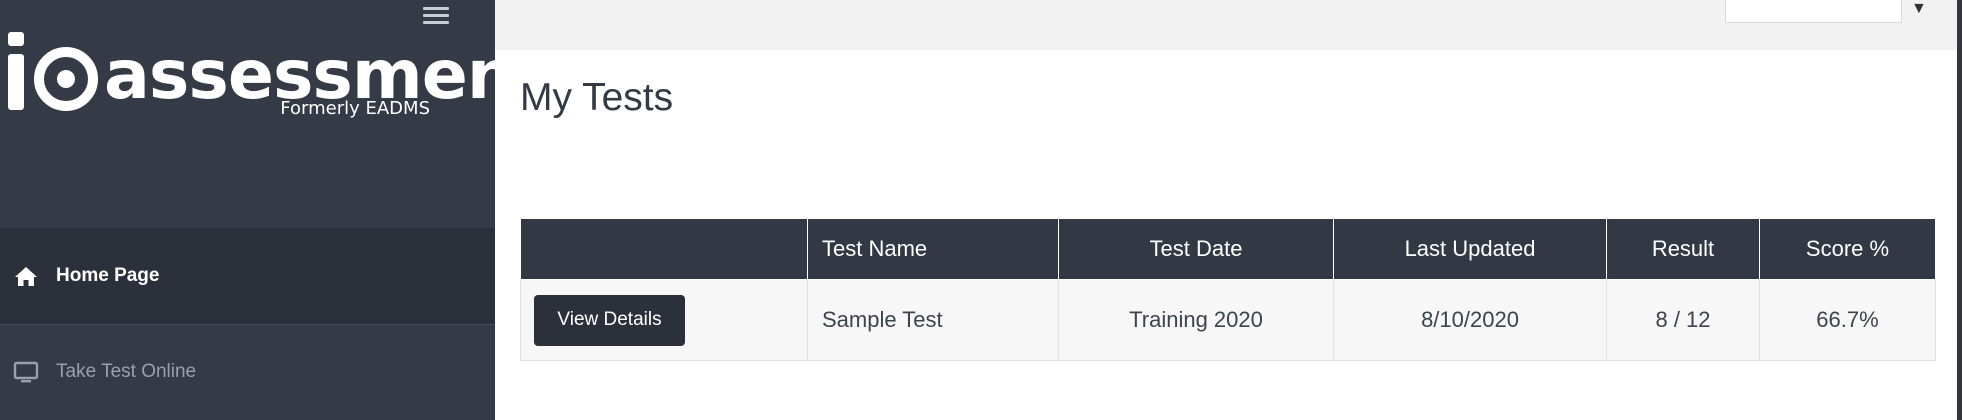 Image resolution: width=1962 pixels, height=420 pixels. What do you see at coordinates (108, 275) in the screenshot?
I see `sidebar-item-label: Home Page` at bounding box center [108, 275].